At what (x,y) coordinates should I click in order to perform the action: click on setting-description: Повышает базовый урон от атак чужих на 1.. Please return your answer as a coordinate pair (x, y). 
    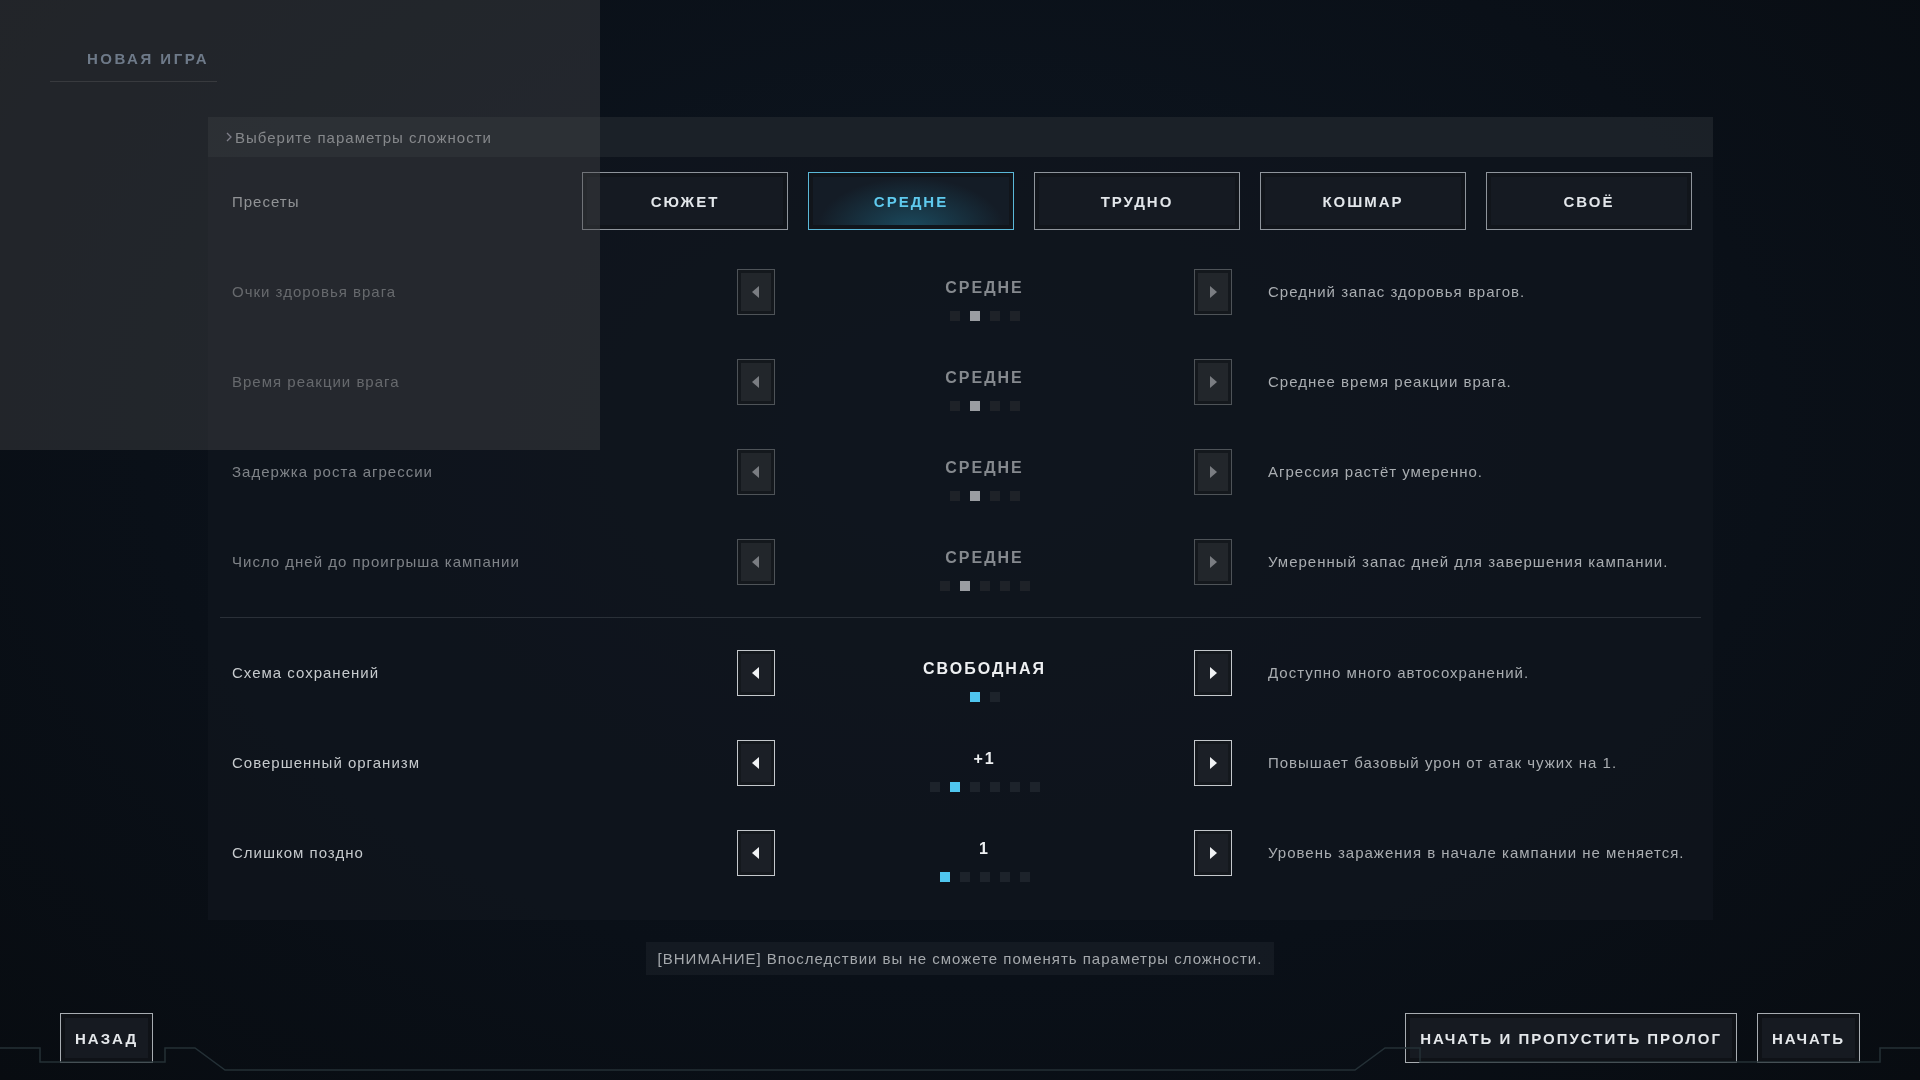
    Looking at the image, I should click on (1443, 762).